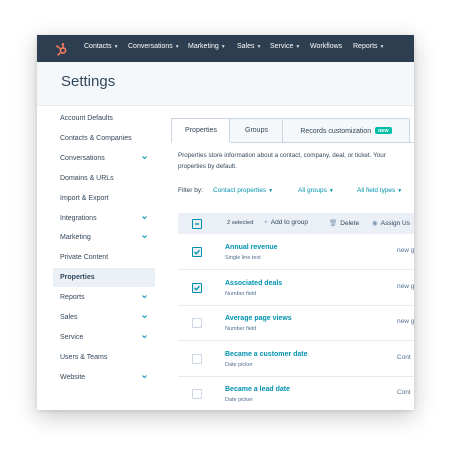  What do you see at coordinates (289, 222) in the screenshot?
I see `action-label: Add to group` at bounding box center [289, 222].